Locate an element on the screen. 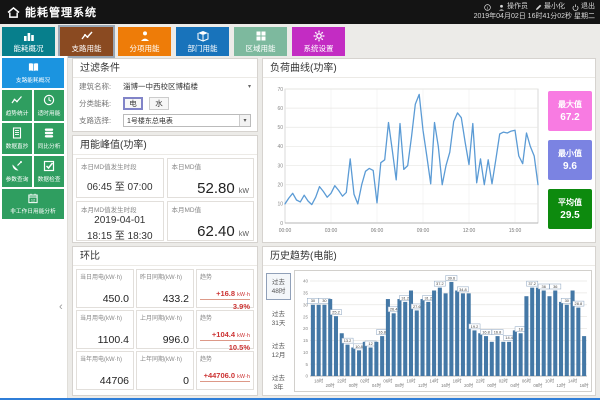  svg-text: i is located at coordinates (487, 7).